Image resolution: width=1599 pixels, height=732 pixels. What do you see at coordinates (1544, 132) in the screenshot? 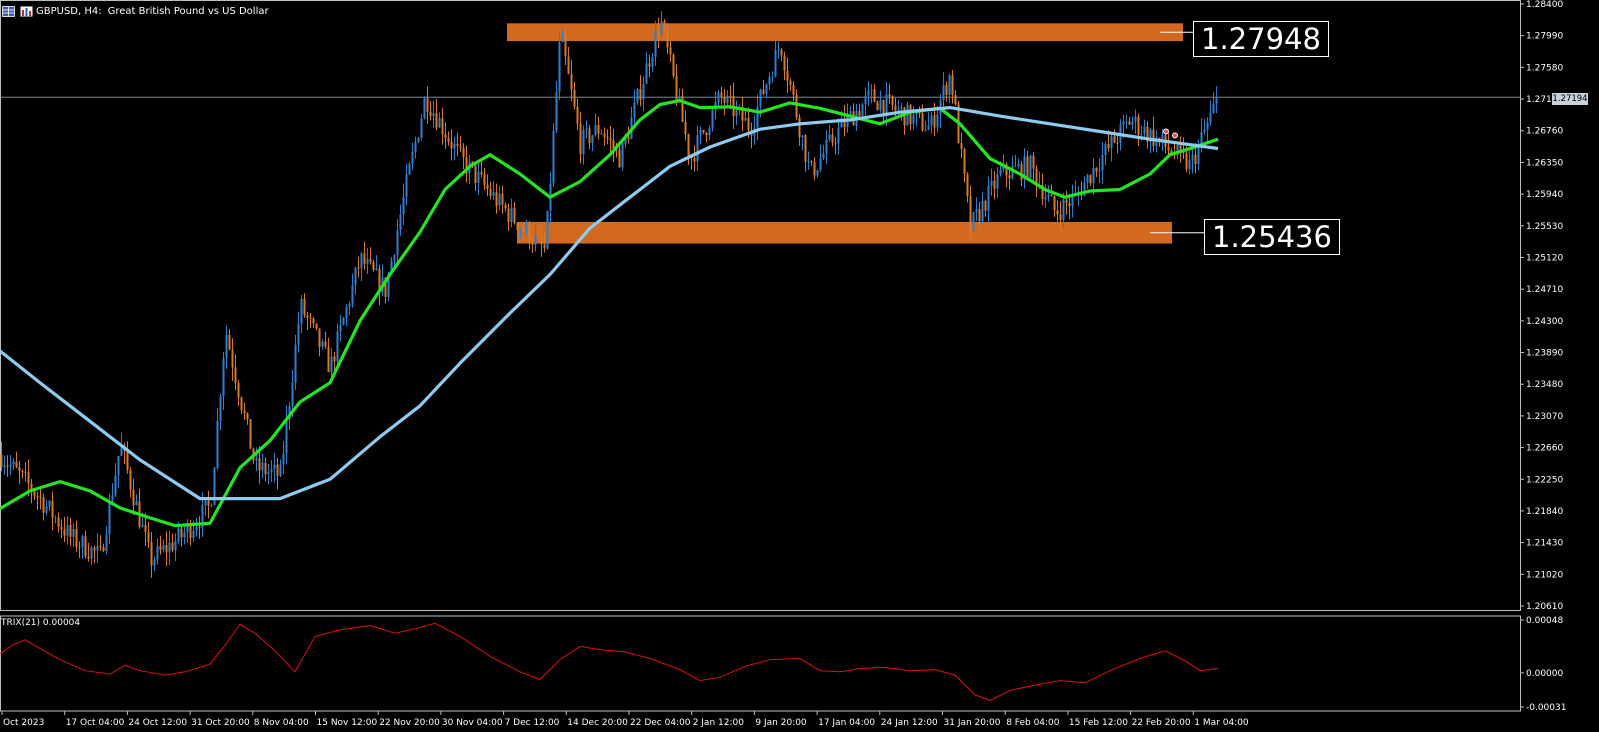
I see `y-axis-tick-label: 1.26760` at bounding box center [1544, 132].